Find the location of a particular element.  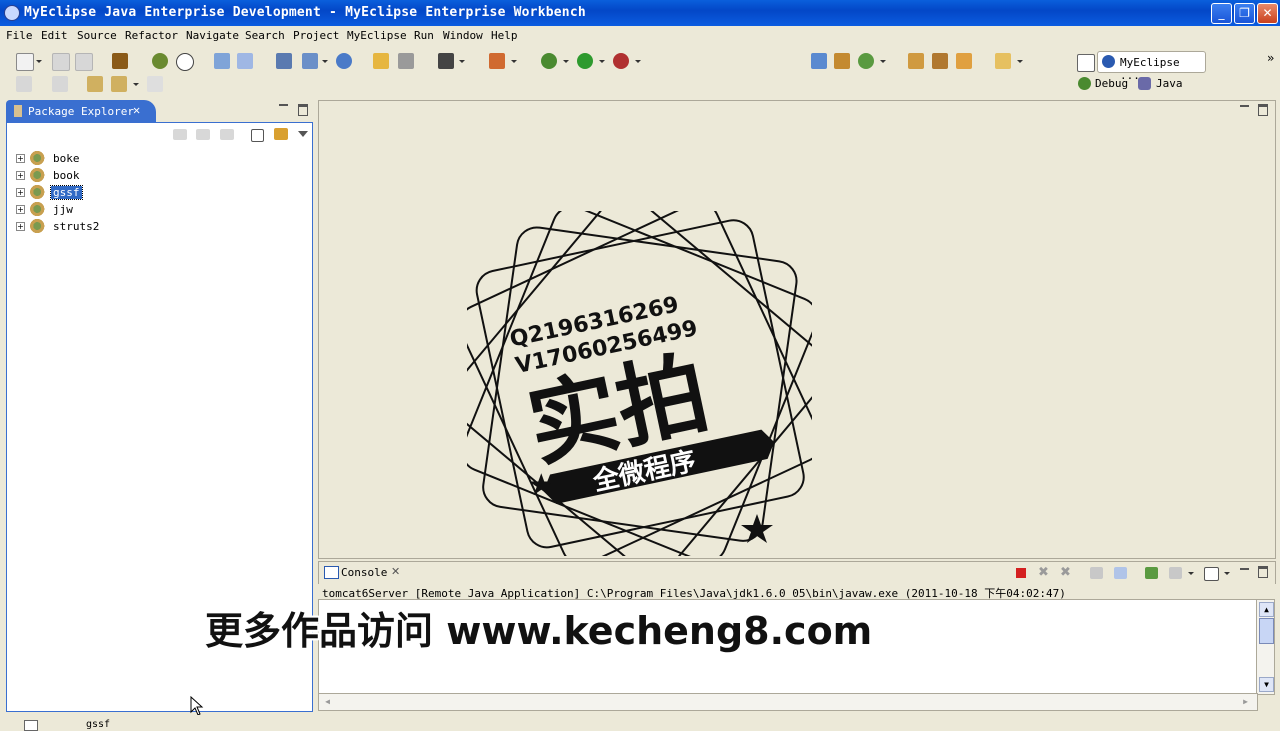

menu-window: Window is located at coordinates (463, 35).